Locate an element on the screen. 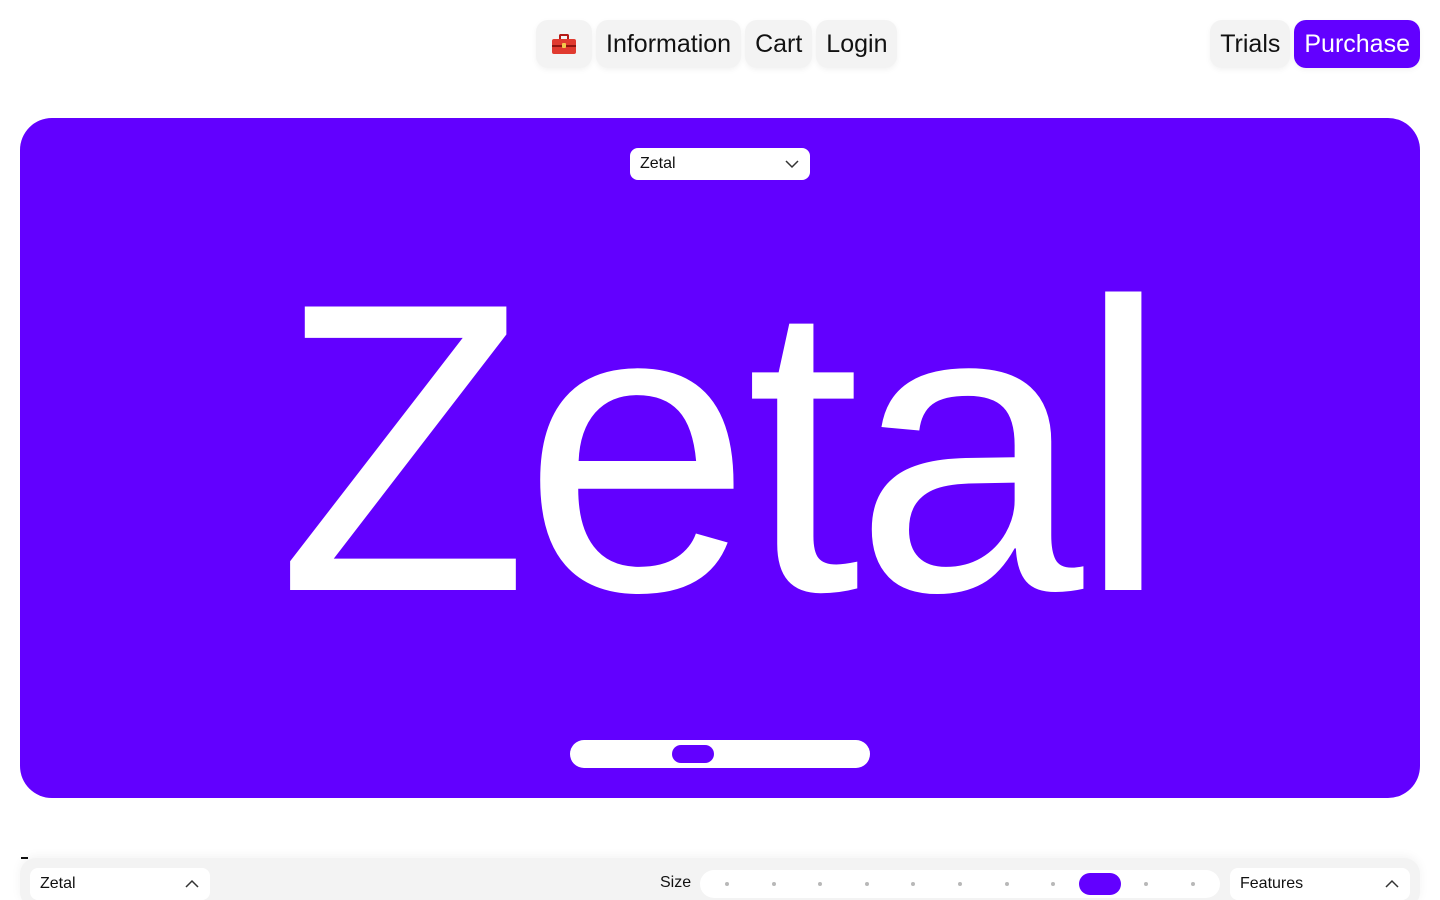 This screenshot has height=900, width=1440. size-selector is located at coordinates (960, 884).